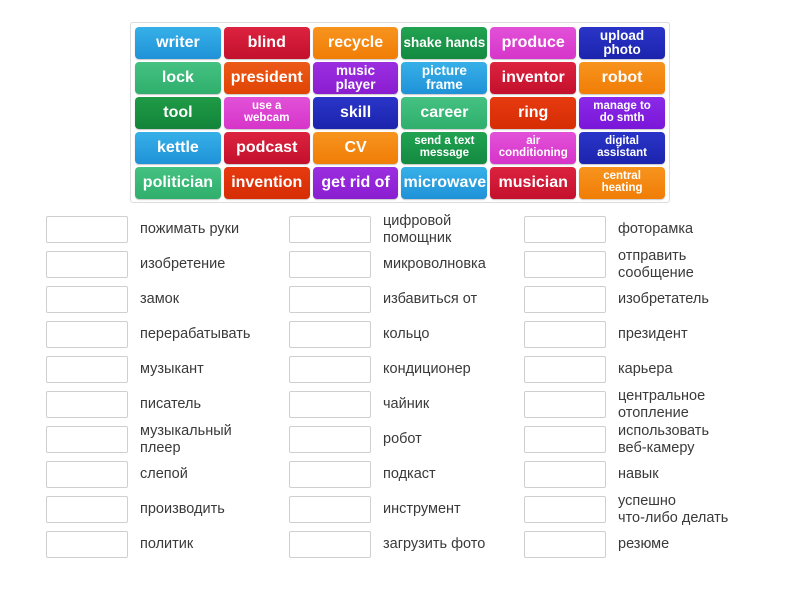 The height and width of the screenshot is (600, 800). I want to click on word-tile: music player, so click(355, 78).